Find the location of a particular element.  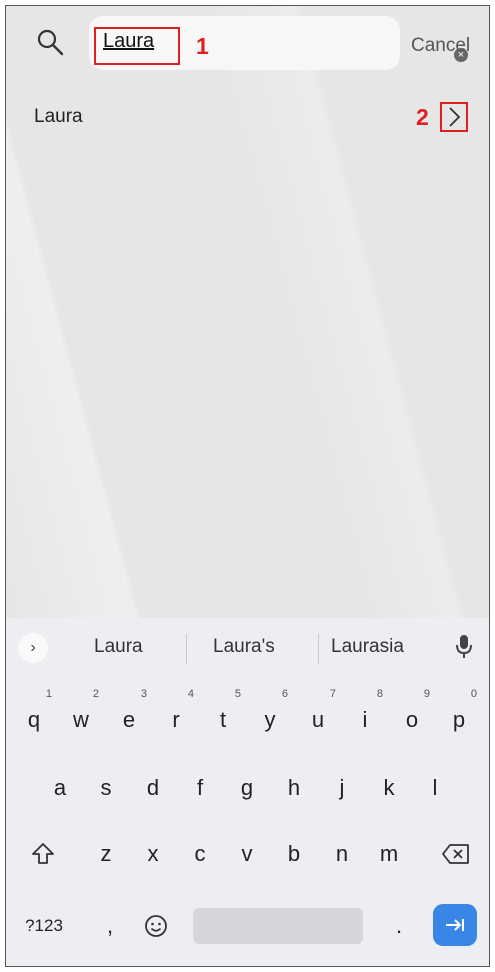

shift-icon is located at coordinates (43, 853).